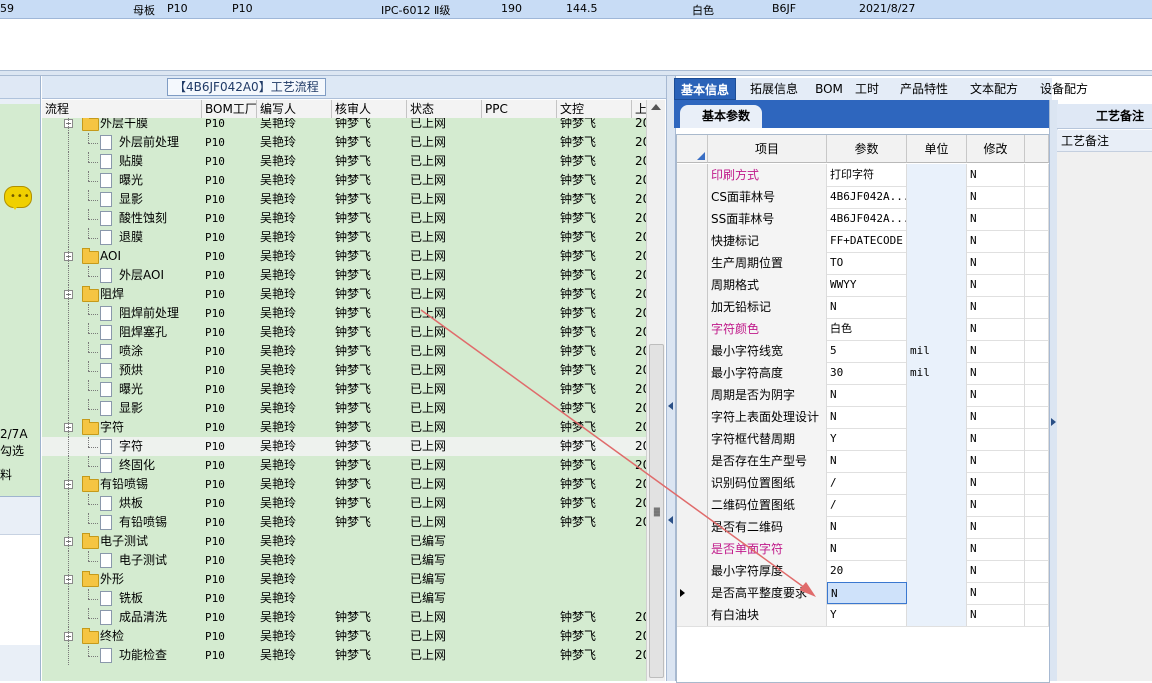 This screenshot has height=683, width=1152. What do you see at coordinates (867, 263) in the screenshot?
I see `param-value: TO` at bounding box center [867, 263].